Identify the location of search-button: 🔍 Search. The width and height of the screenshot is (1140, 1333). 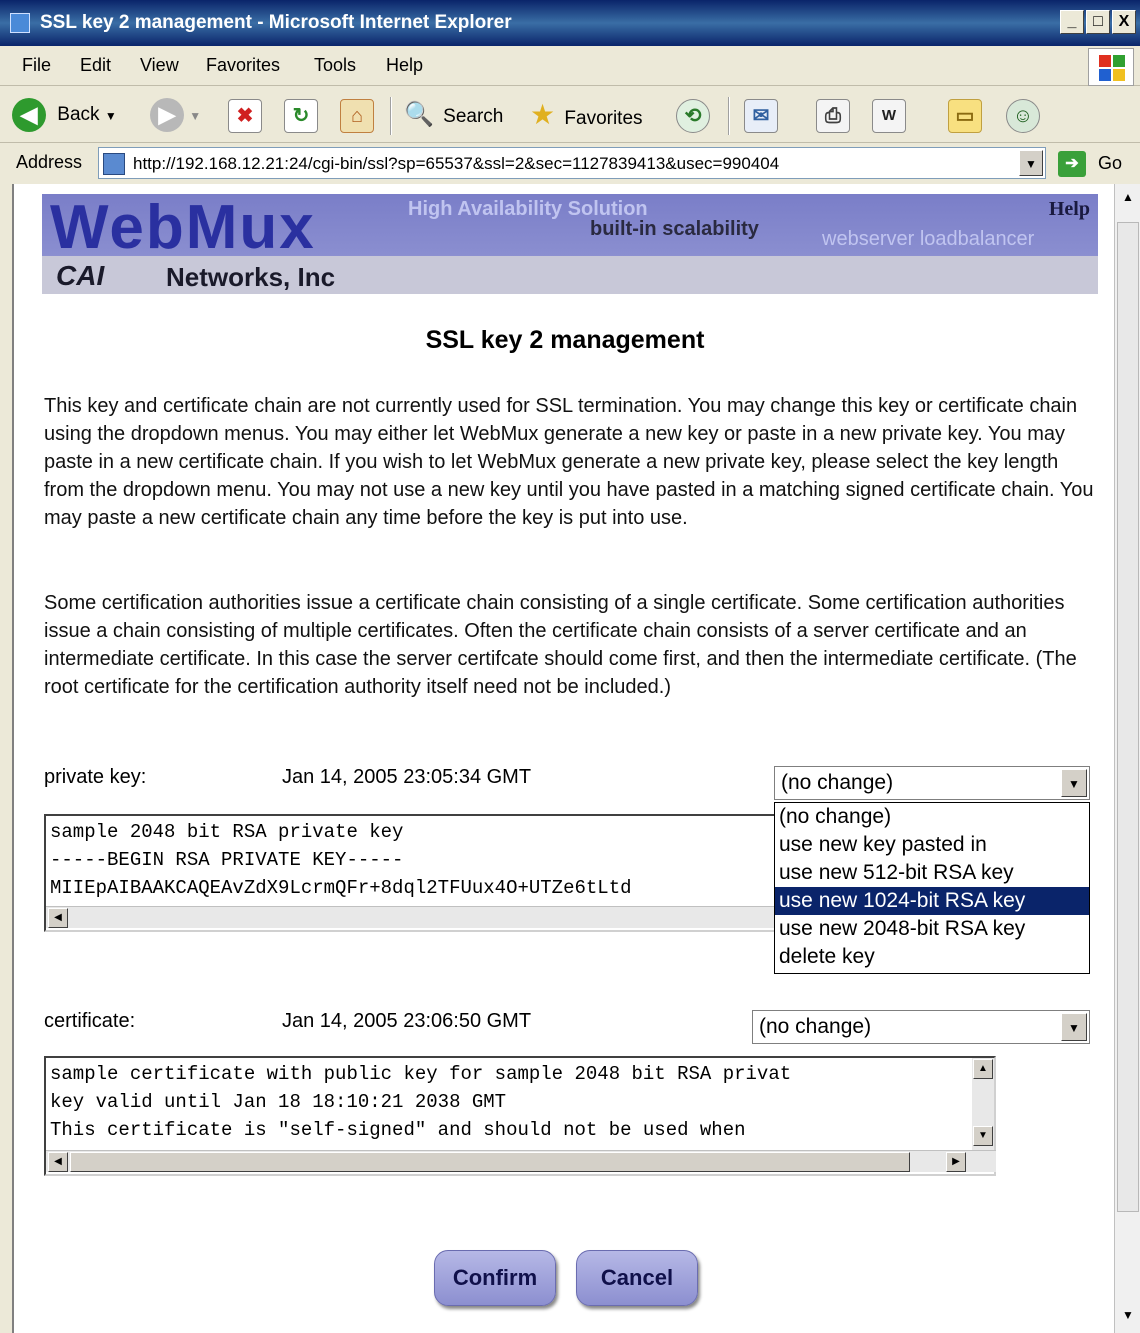
(453, 115).